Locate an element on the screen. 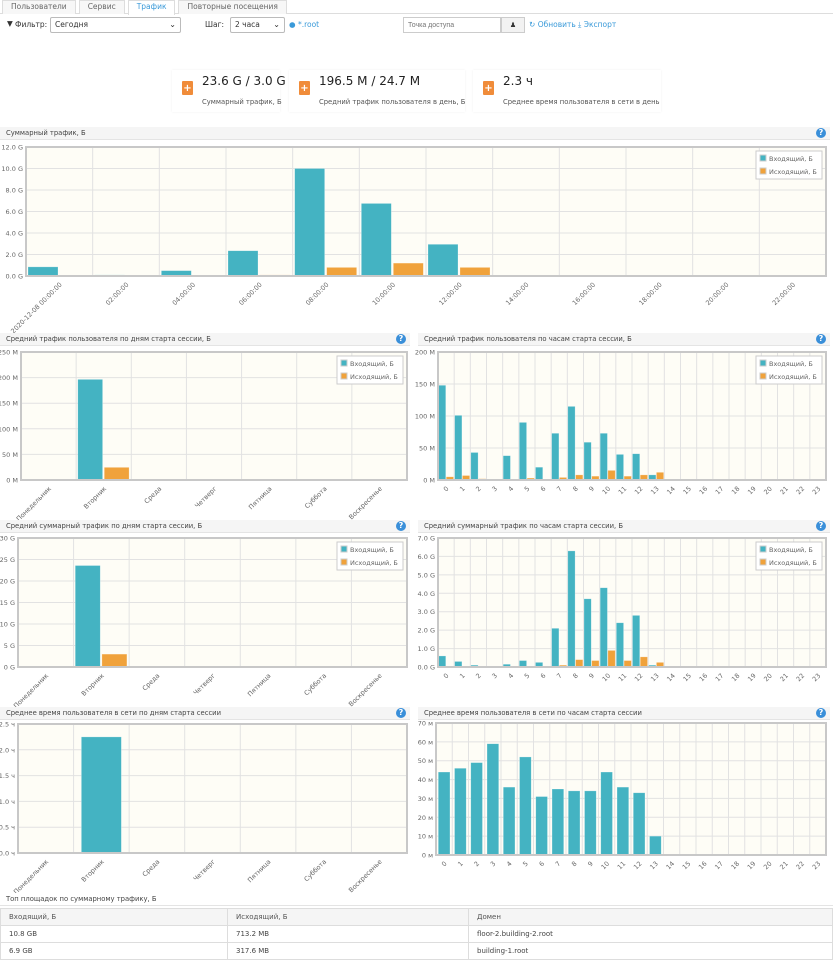 The width and height of the screenshot is (833, 960). chart-title: Суммарный трафик, Б is located at coordinates (46, 133).